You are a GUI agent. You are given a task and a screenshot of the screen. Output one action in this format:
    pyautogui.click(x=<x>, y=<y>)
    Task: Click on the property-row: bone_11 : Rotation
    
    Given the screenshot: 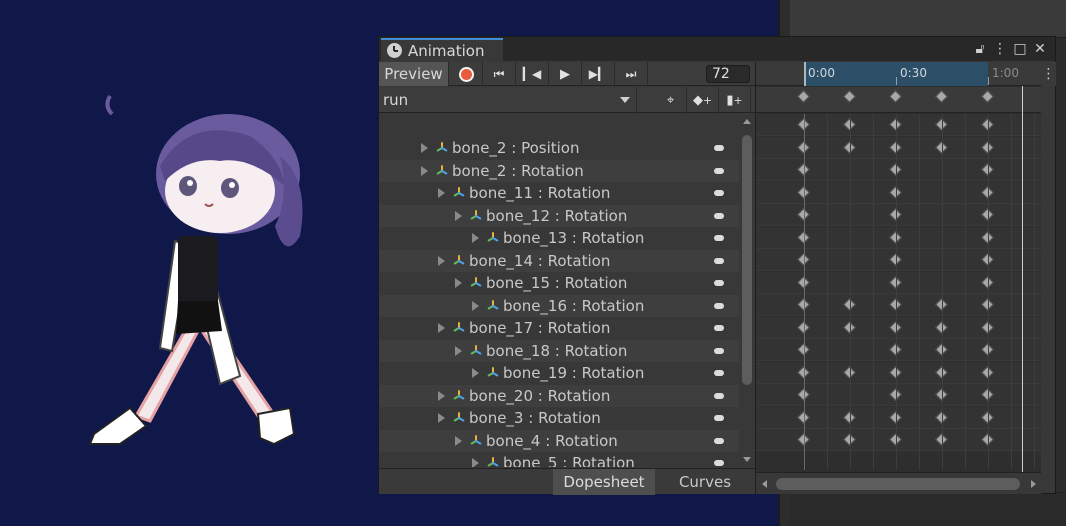 What is the action you would take?
    pyautogui.click(x=559, y=193)
    